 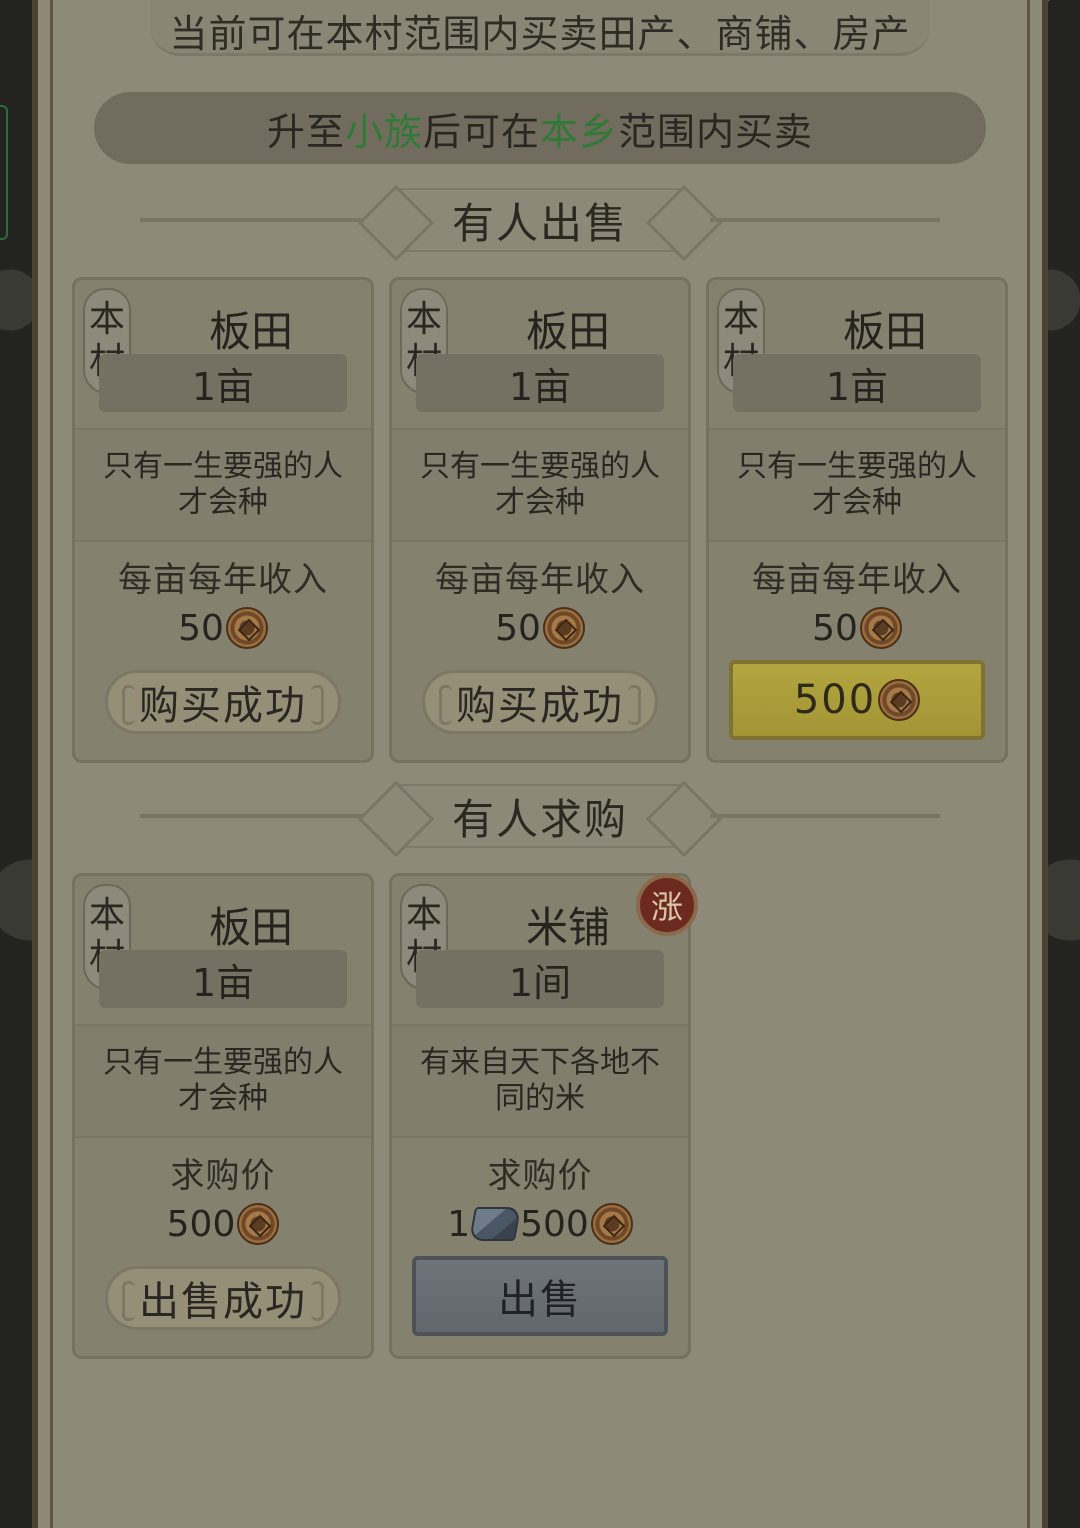 I want to click on upgrade-middle: 后可在, so click(x=481, y=131).